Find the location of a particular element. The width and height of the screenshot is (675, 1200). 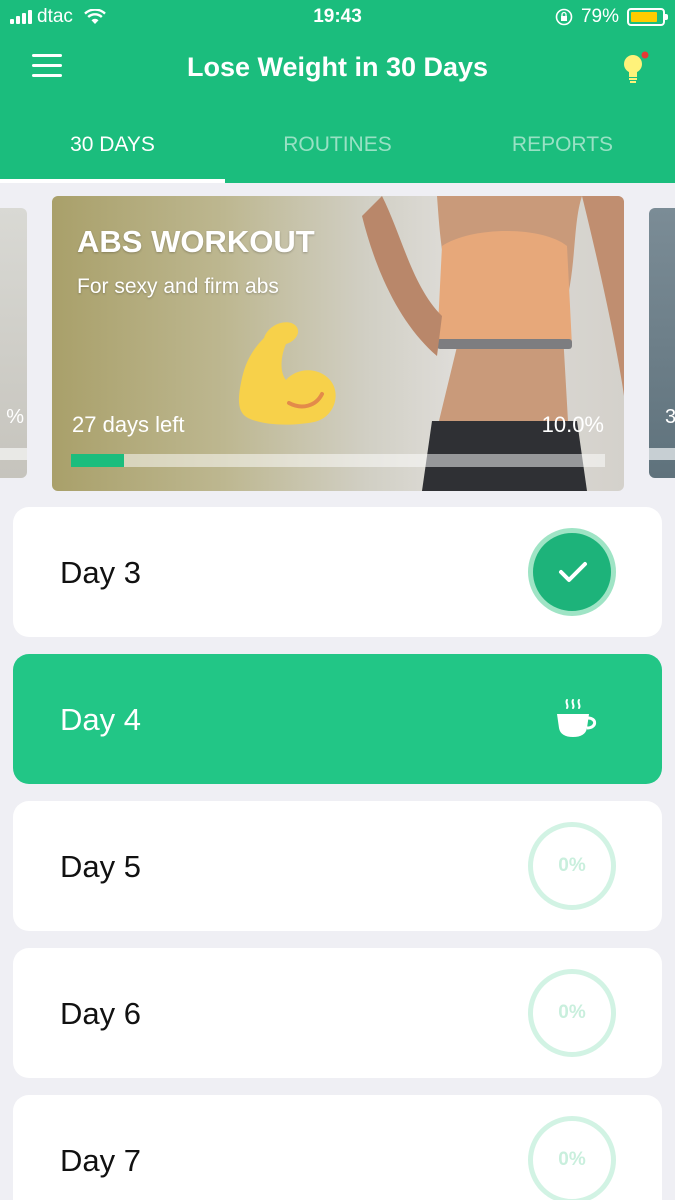

flexed-biceps-icon is located at coordinates (287, 373).